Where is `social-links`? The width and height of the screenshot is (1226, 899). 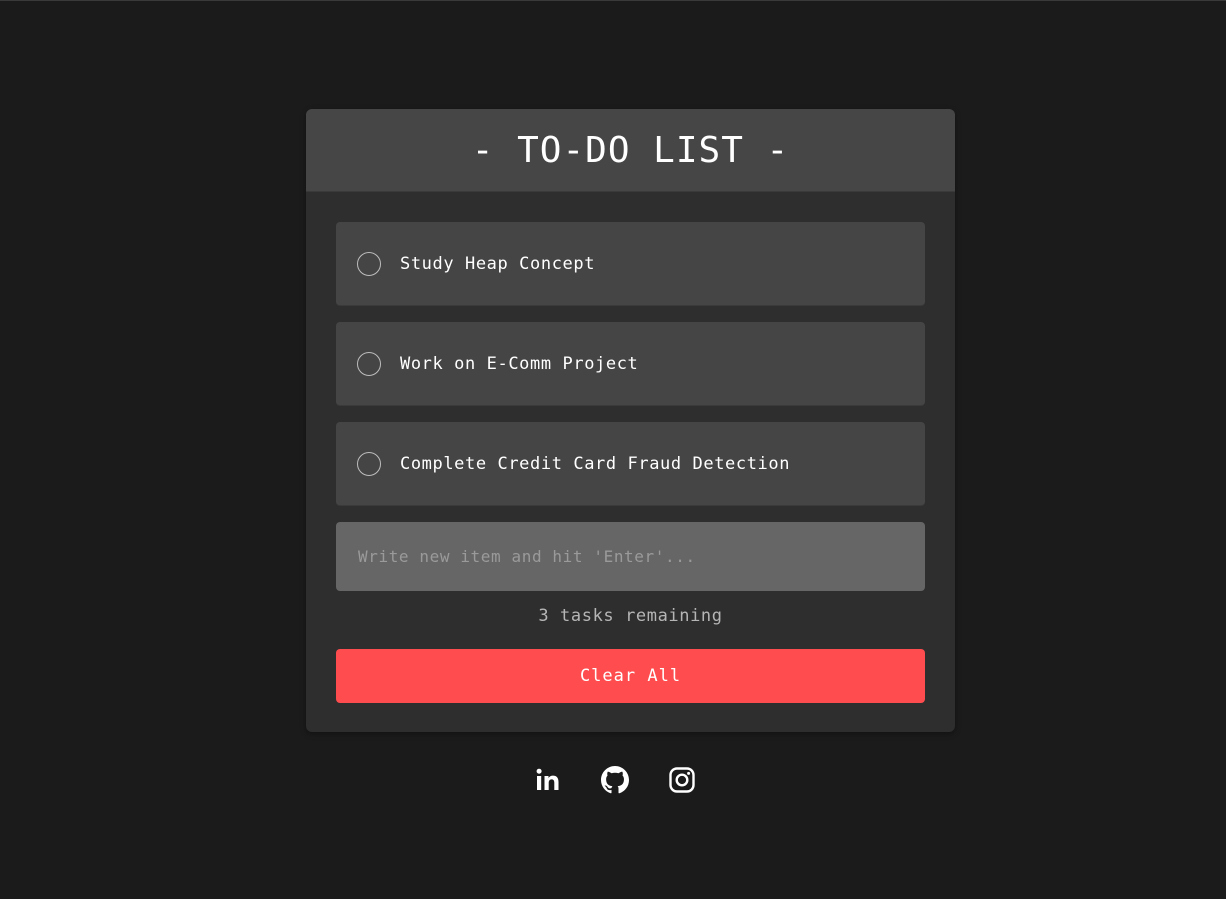 social-links is located at coordinates (613, 780).